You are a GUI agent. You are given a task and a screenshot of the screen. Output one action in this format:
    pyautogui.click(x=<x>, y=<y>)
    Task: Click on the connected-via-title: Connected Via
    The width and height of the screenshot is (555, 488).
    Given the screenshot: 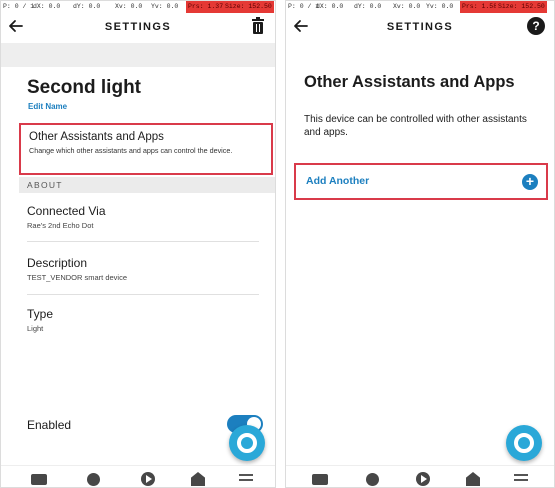 What is the action you would take?
    pyautogui.click(x=66, y=211)
    